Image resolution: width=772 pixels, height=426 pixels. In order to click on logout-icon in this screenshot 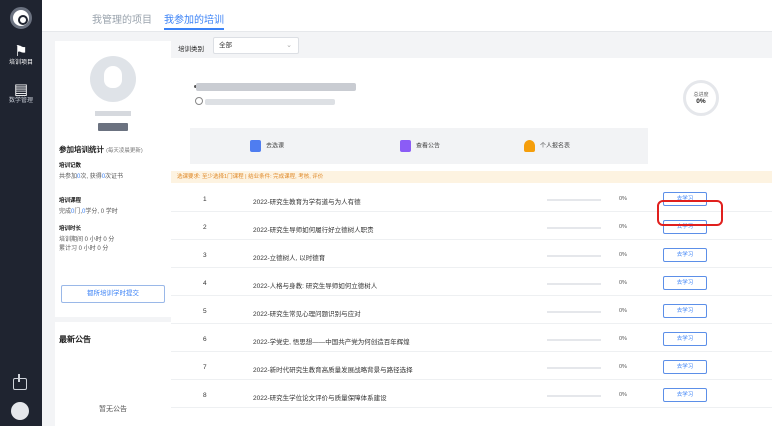, I will do `click(20, 382)`.